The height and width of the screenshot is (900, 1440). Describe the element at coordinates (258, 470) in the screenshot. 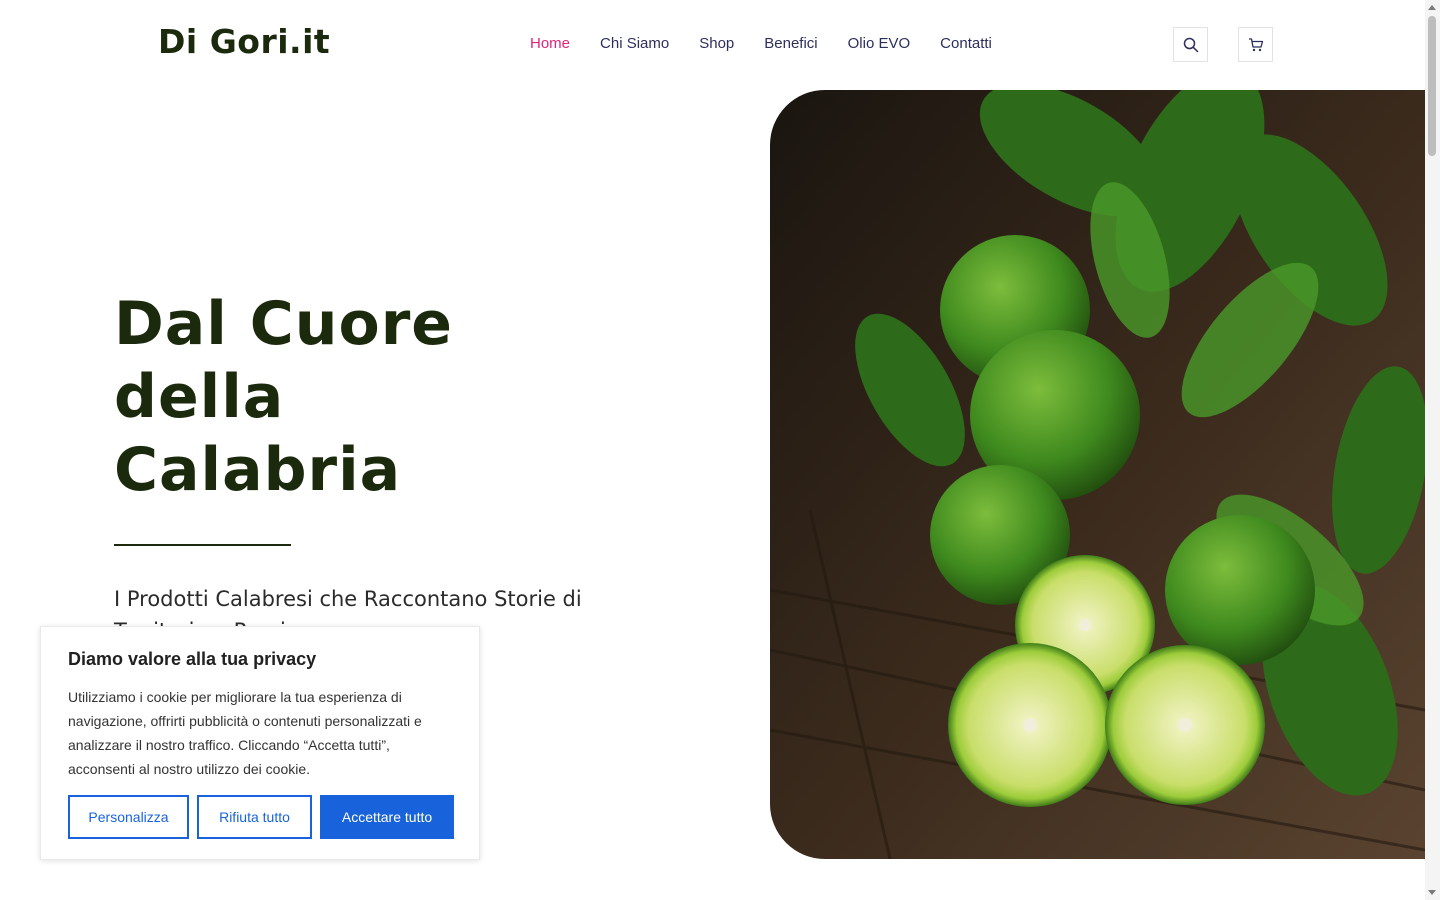

I see `hero-title-line: Calabria` at that location.